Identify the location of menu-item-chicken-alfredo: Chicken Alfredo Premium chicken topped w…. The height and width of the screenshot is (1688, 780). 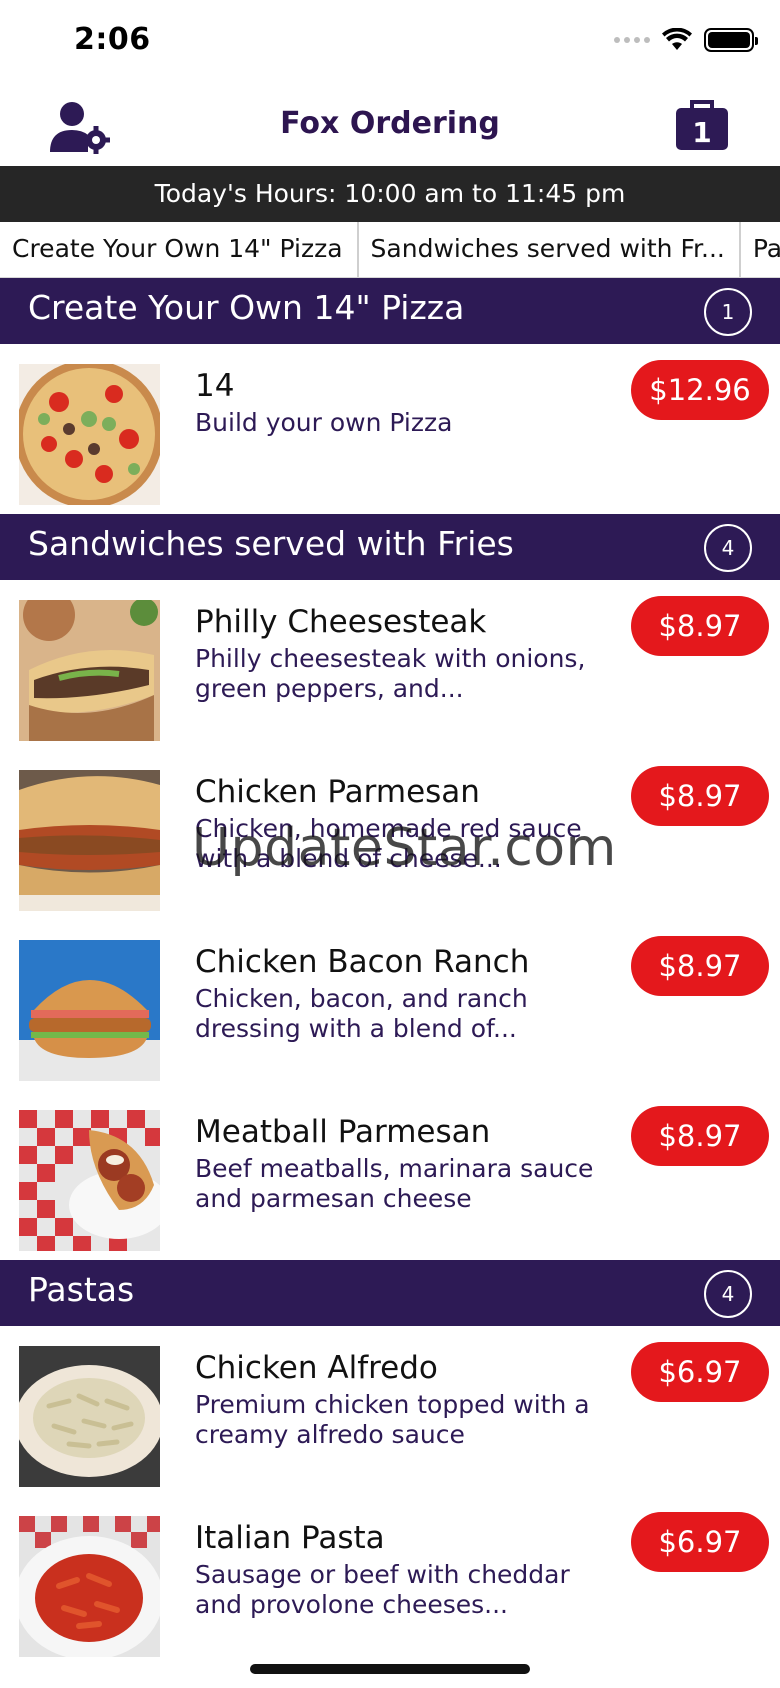
(390, 1411).